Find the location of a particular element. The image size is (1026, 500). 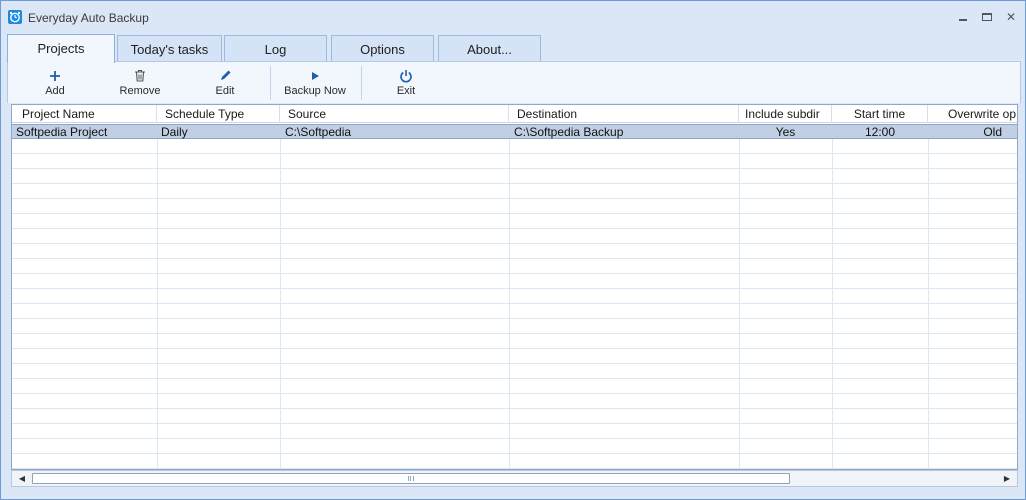

tab-todays-tasks: Today's tasks is located at coordinates (169, 48).